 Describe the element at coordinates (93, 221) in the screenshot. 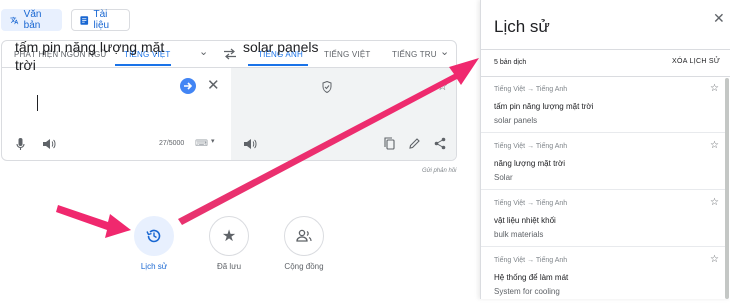

I see `arrow-to-history-button` at that location.